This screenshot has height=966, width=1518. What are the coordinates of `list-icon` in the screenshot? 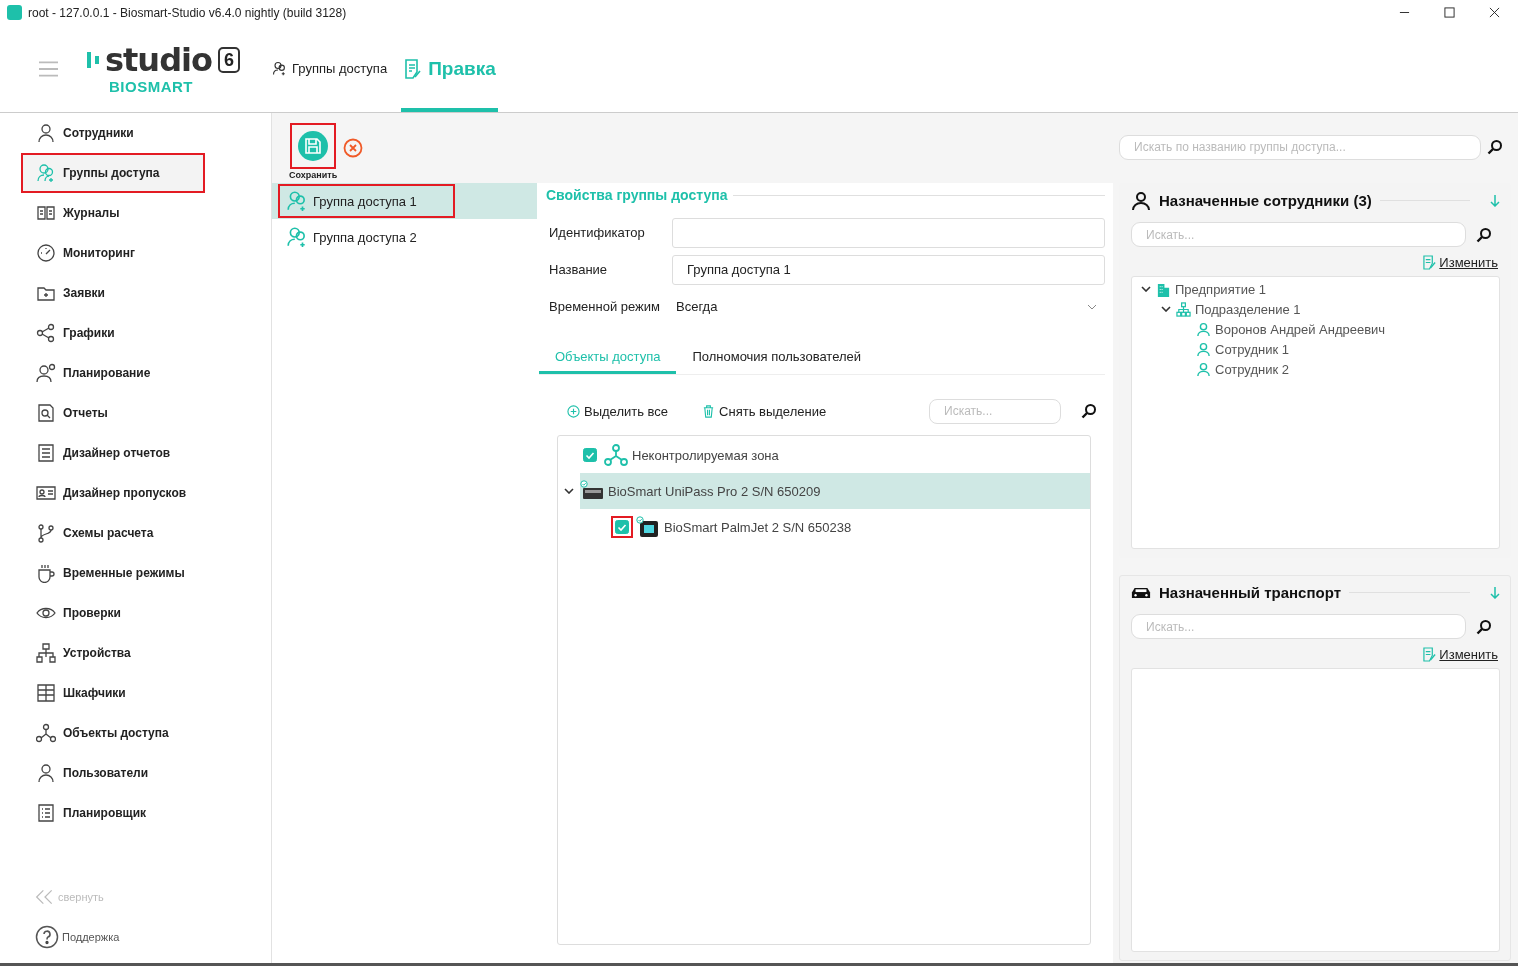 It's located at (46, 813).